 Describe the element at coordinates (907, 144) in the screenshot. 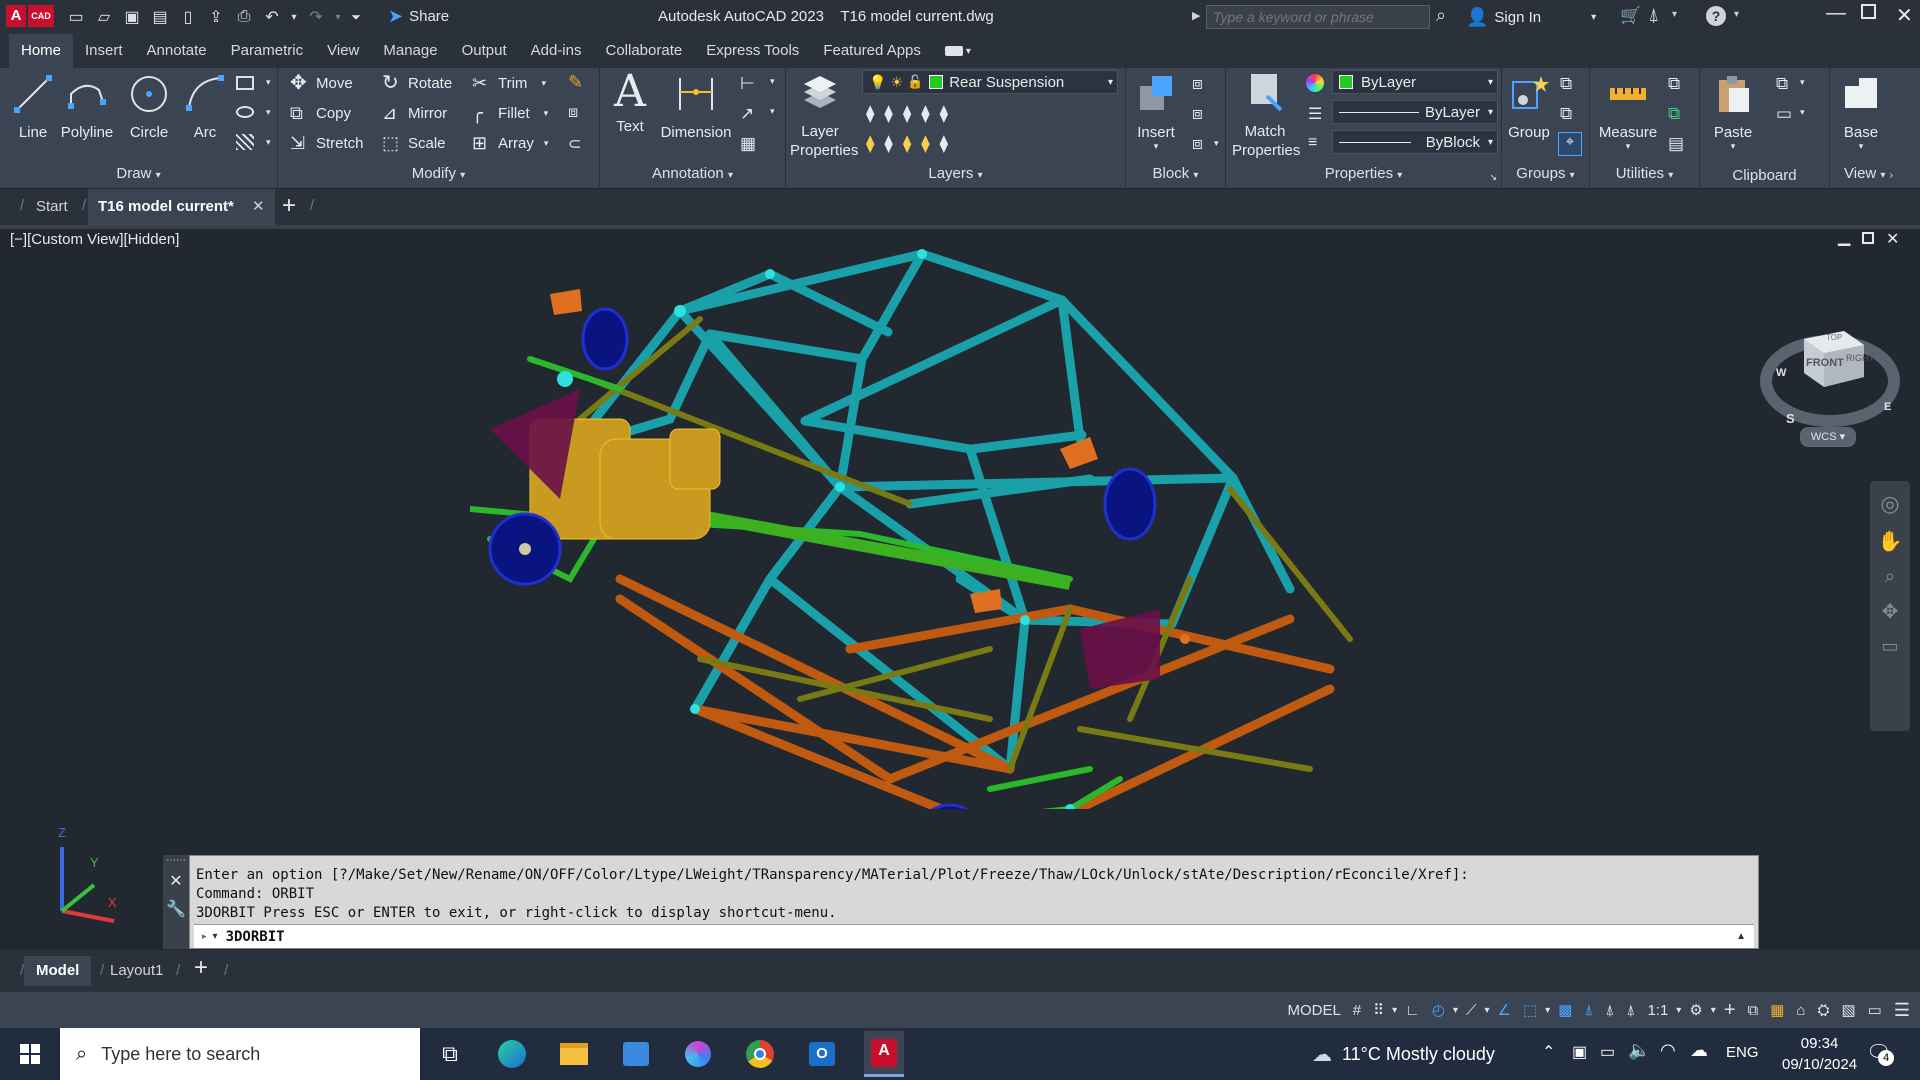

I see `layer-thaw-all-icon: ⧫` at that location.